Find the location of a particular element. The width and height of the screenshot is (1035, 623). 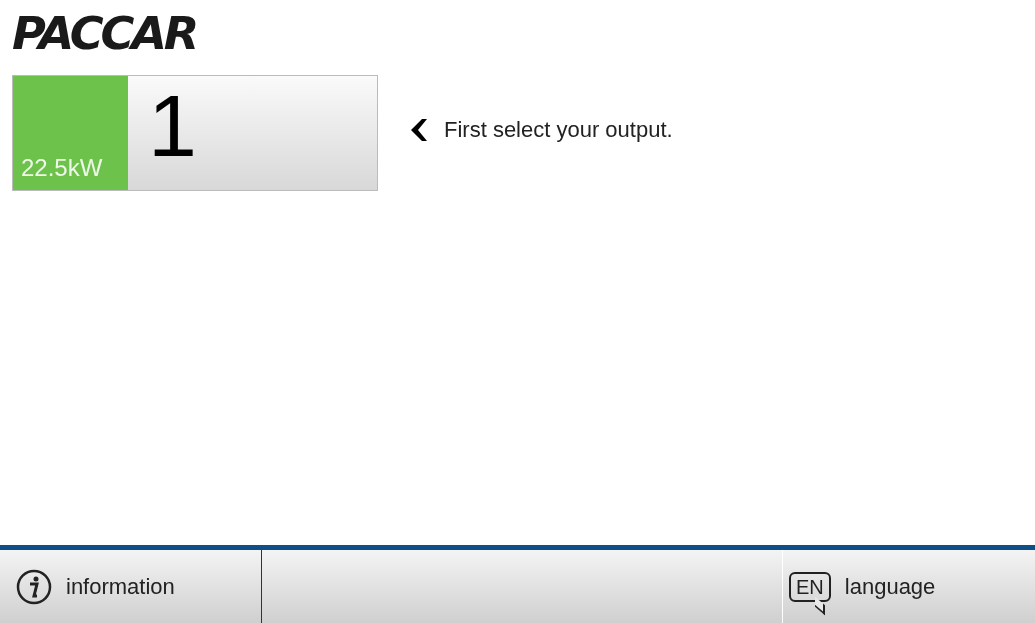

instruction-text: First select your output. is located at coordinates (558, 130).